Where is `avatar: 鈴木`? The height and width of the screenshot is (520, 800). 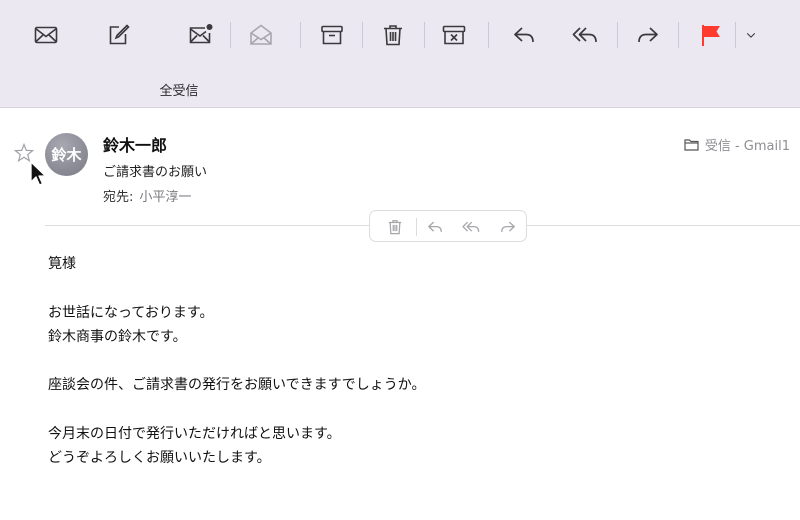 avatar: 鈴木 is located at coordinates (66, 154).